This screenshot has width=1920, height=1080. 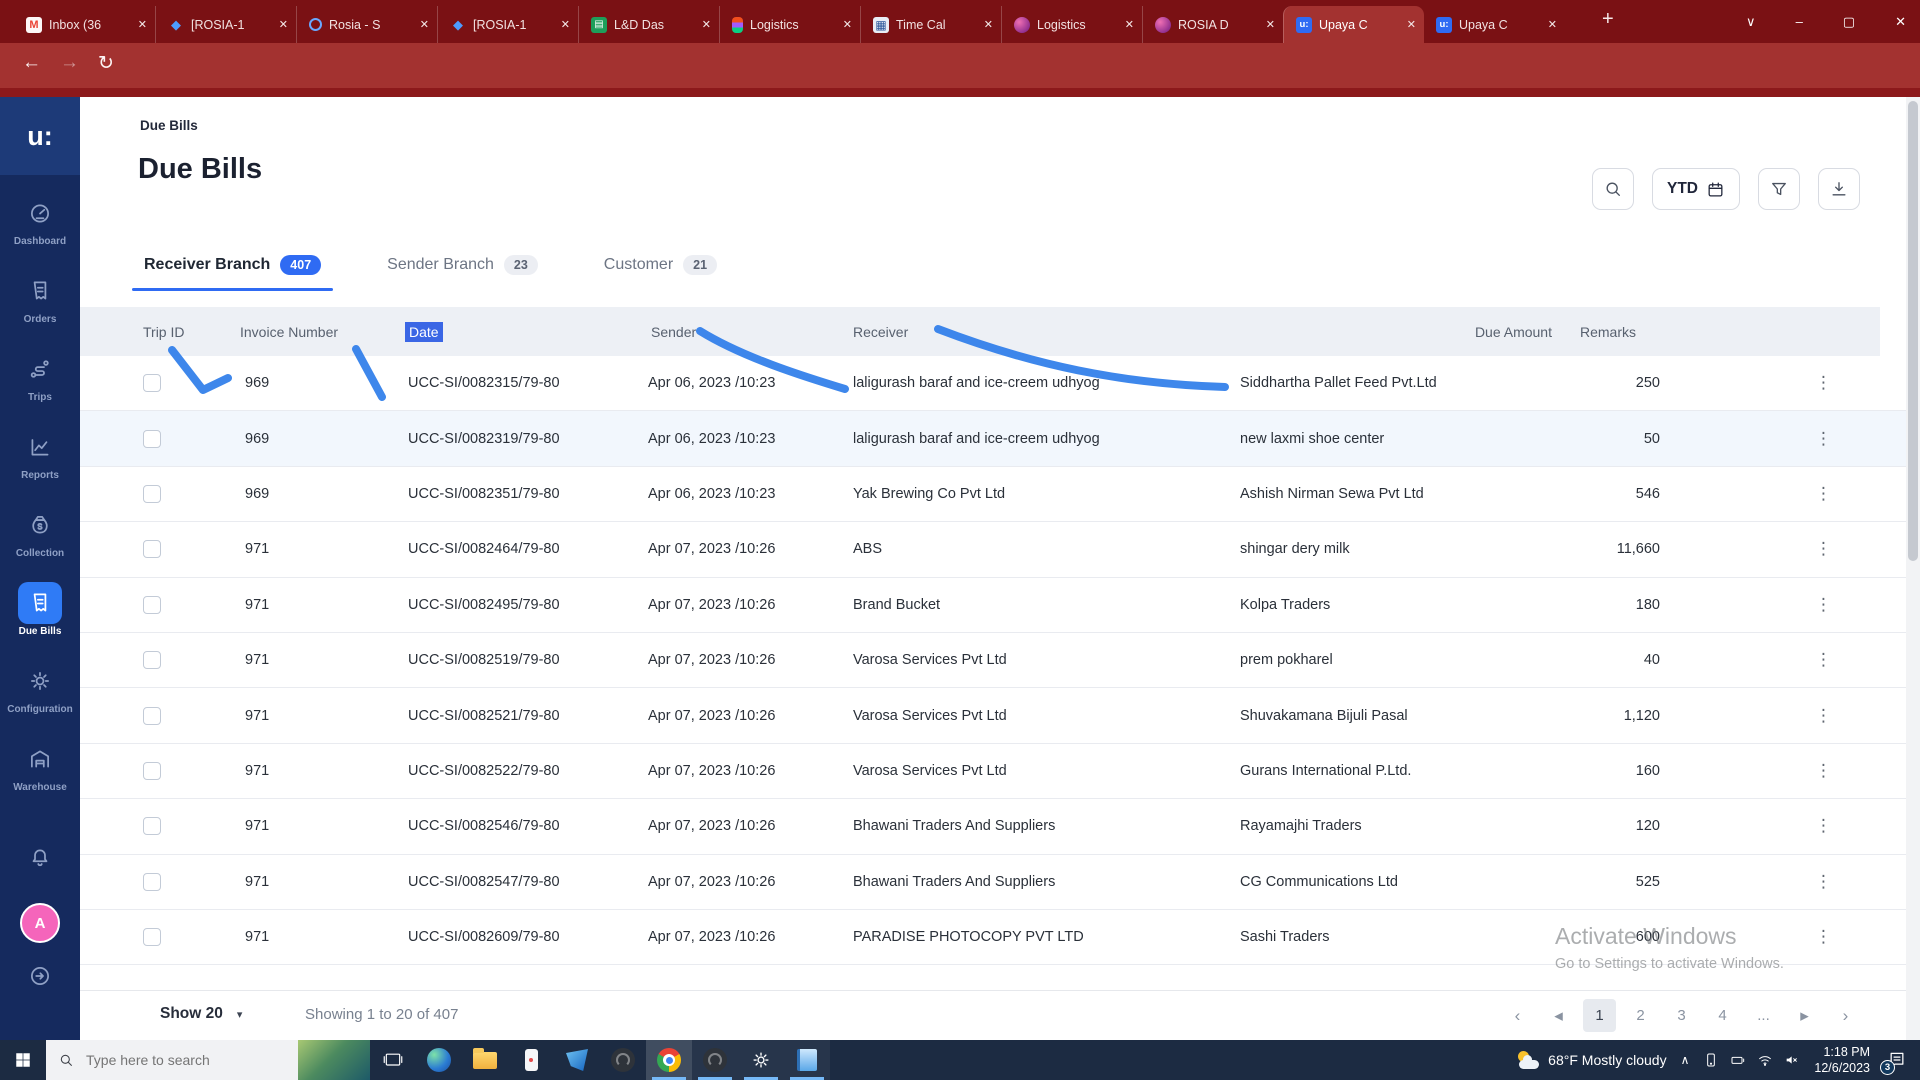 What do you see at coordinates (40, 387) in the screenshot?
I see `sidebar-item-trips: Trips` at bounding box center [40, 387].